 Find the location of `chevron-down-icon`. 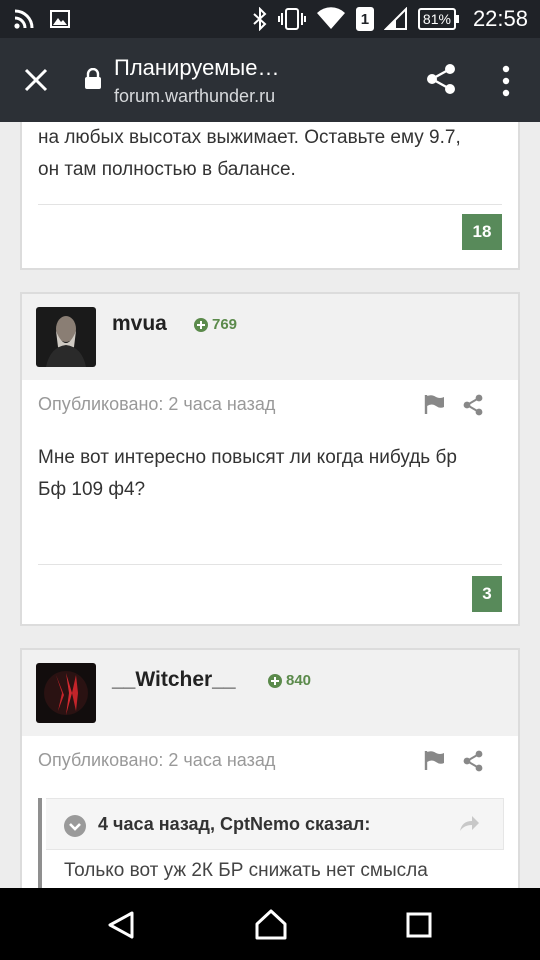

chevron-down-icon is located at coordinates (75, 826).